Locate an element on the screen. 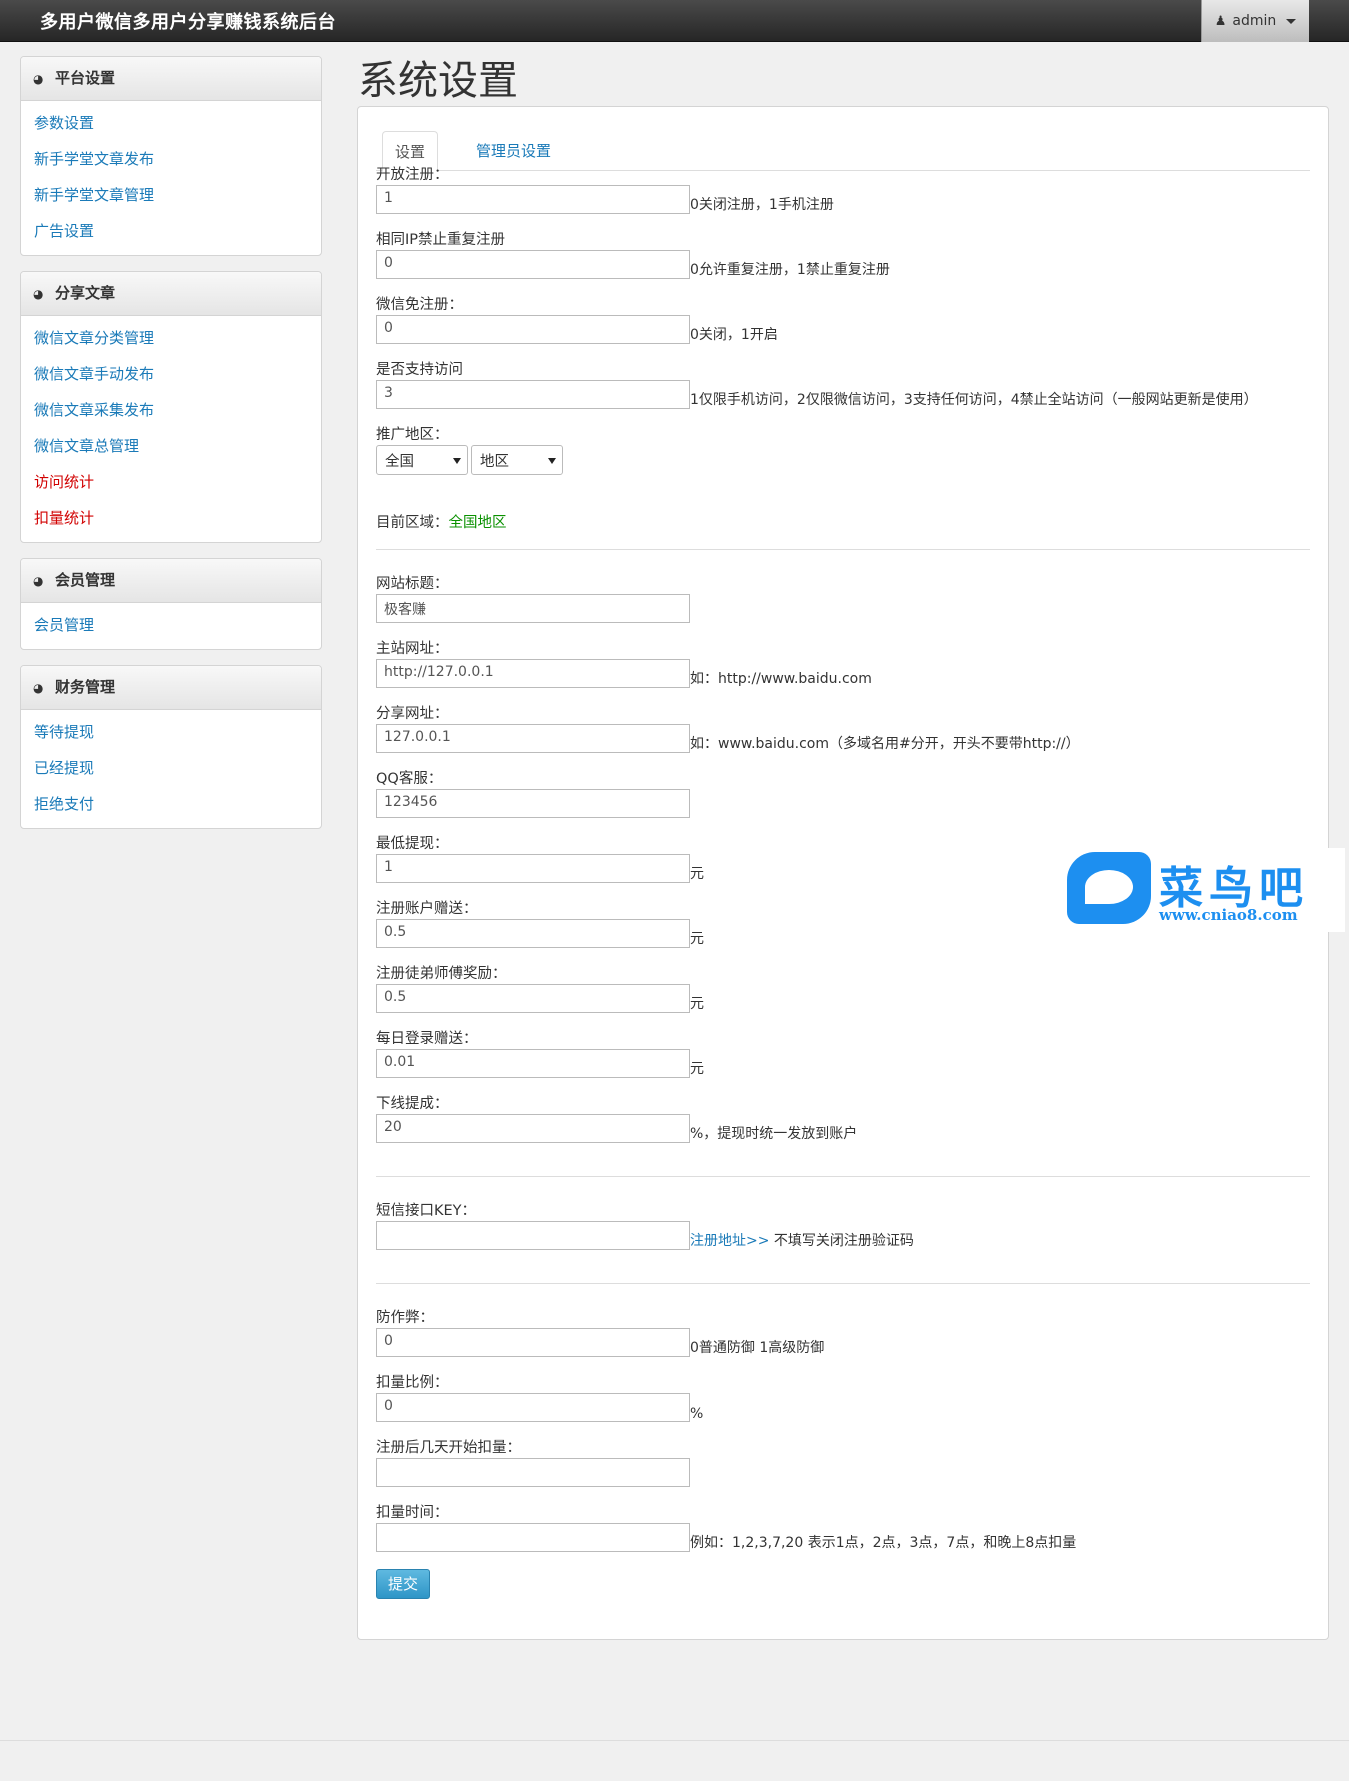  site-title-input: 极客赚 is located at coordinates (533, 608).